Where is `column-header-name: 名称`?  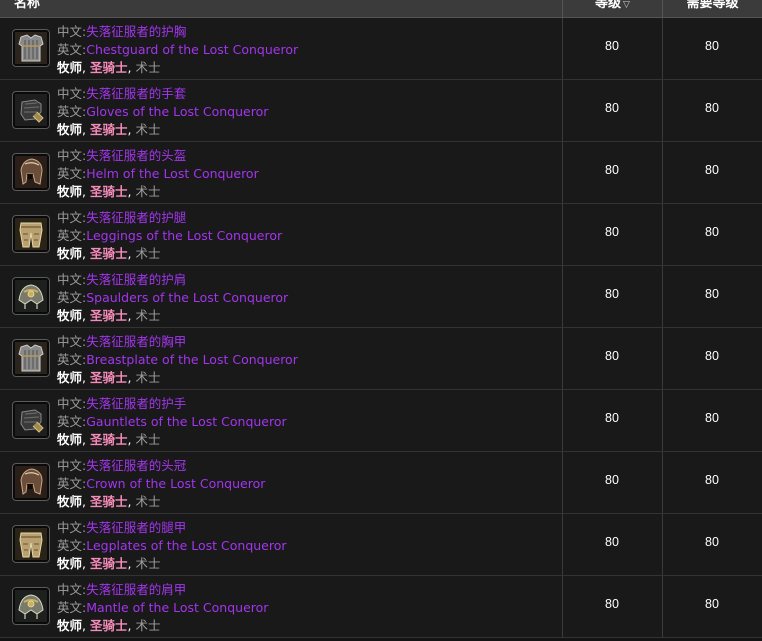 column-header-name: 名称 is located at coordinates (281, 8).